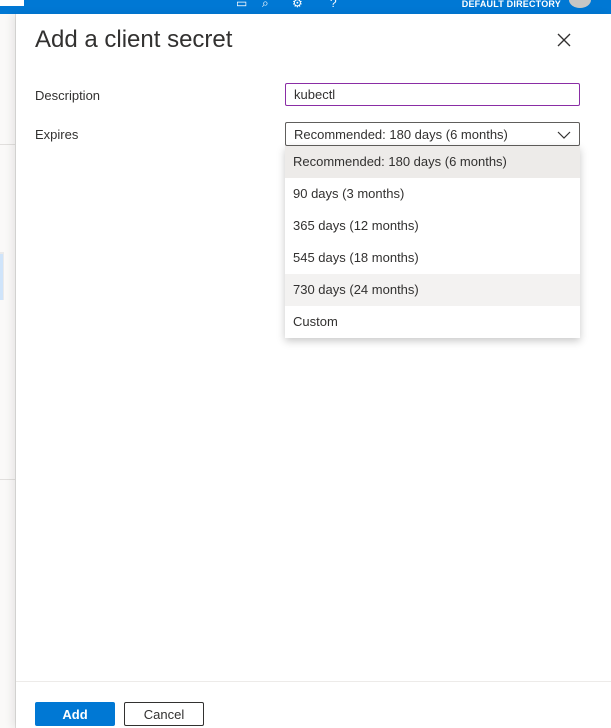 The width and height of the screenshot is (611, 728). I want to click on expires-label: Expires, so click(57, 134).